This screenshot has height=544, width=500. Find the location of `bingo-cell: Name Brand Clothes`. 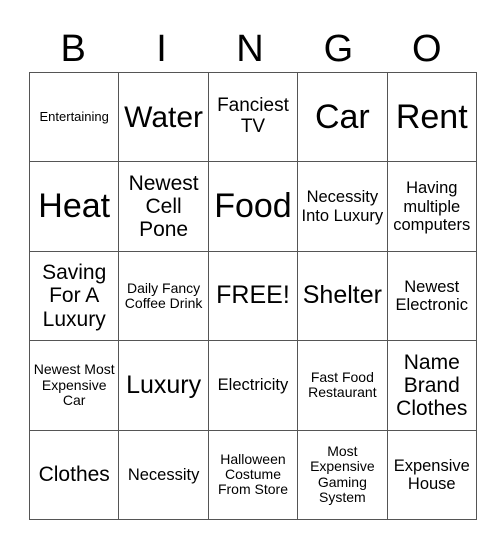

bingo-cell: Name Brand Clothes is located at coordinates (431, 385).